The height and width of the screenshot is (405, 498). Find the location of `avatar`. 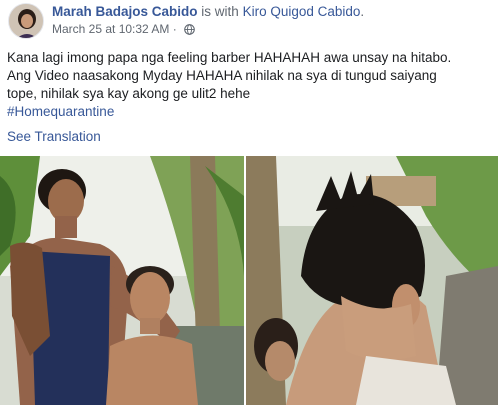

avatar is located at coordinates (26, 21).